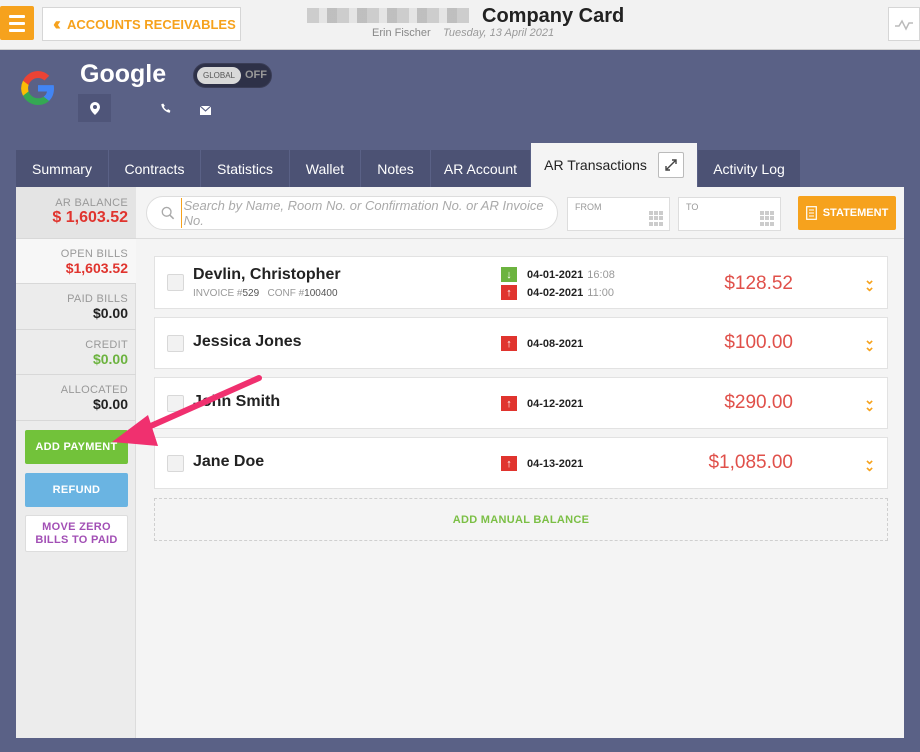  What do you see at coordinates (76, 398) in the screenshot?
I see `allocated-block: ALLOCATED $0.00` at bounding box center [76, 398].